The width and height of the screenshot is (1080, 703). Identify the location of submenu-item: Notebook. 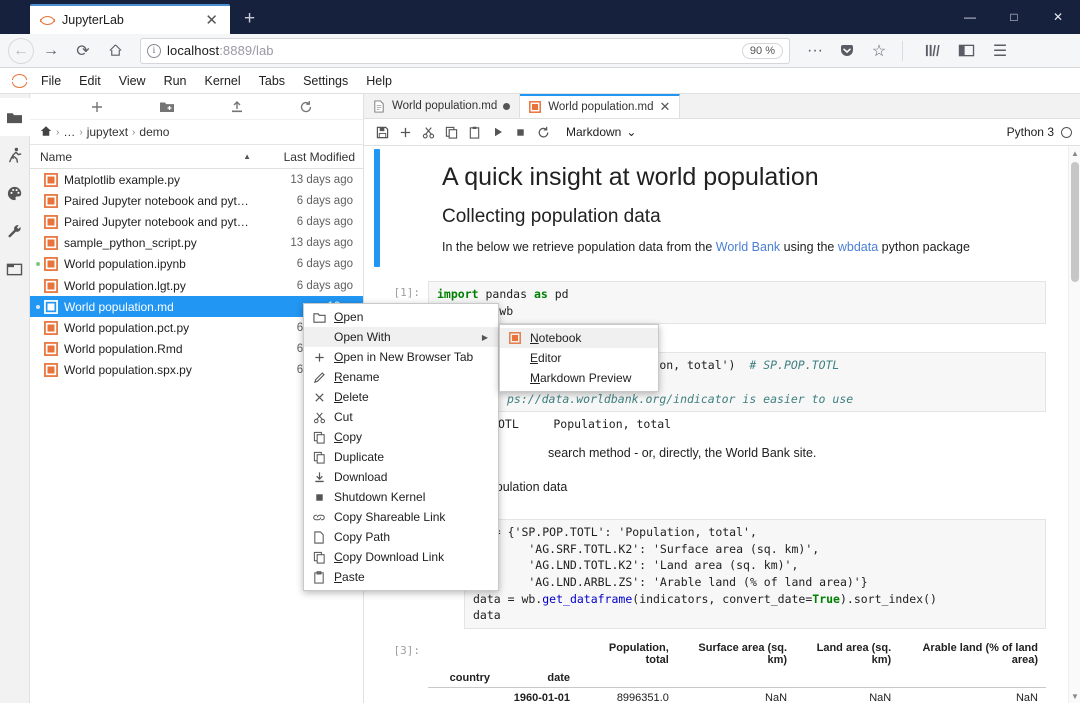
(579, 338).